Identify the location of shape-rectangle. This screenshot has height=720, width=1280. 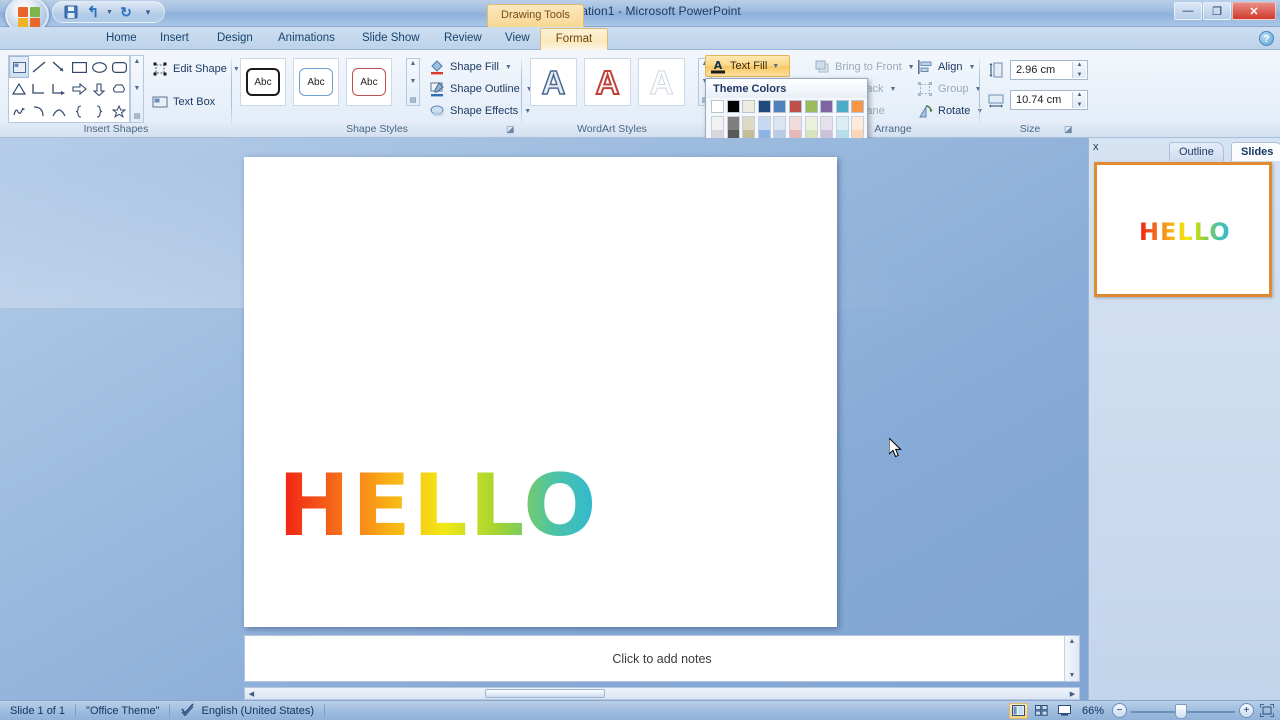
(79, 67).